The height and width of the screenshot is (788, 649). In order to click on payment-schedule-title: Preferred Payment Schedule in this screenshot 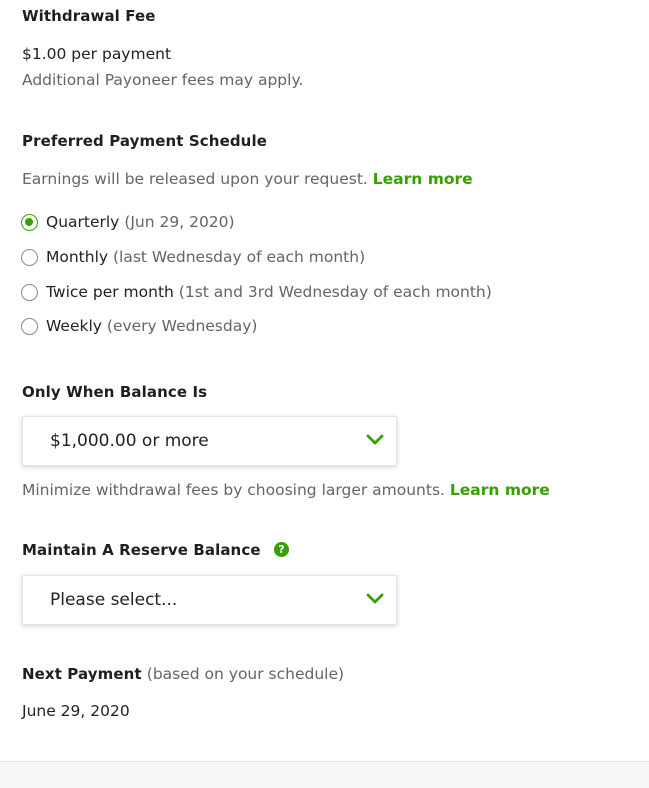, I will do `click(144, 141)`.